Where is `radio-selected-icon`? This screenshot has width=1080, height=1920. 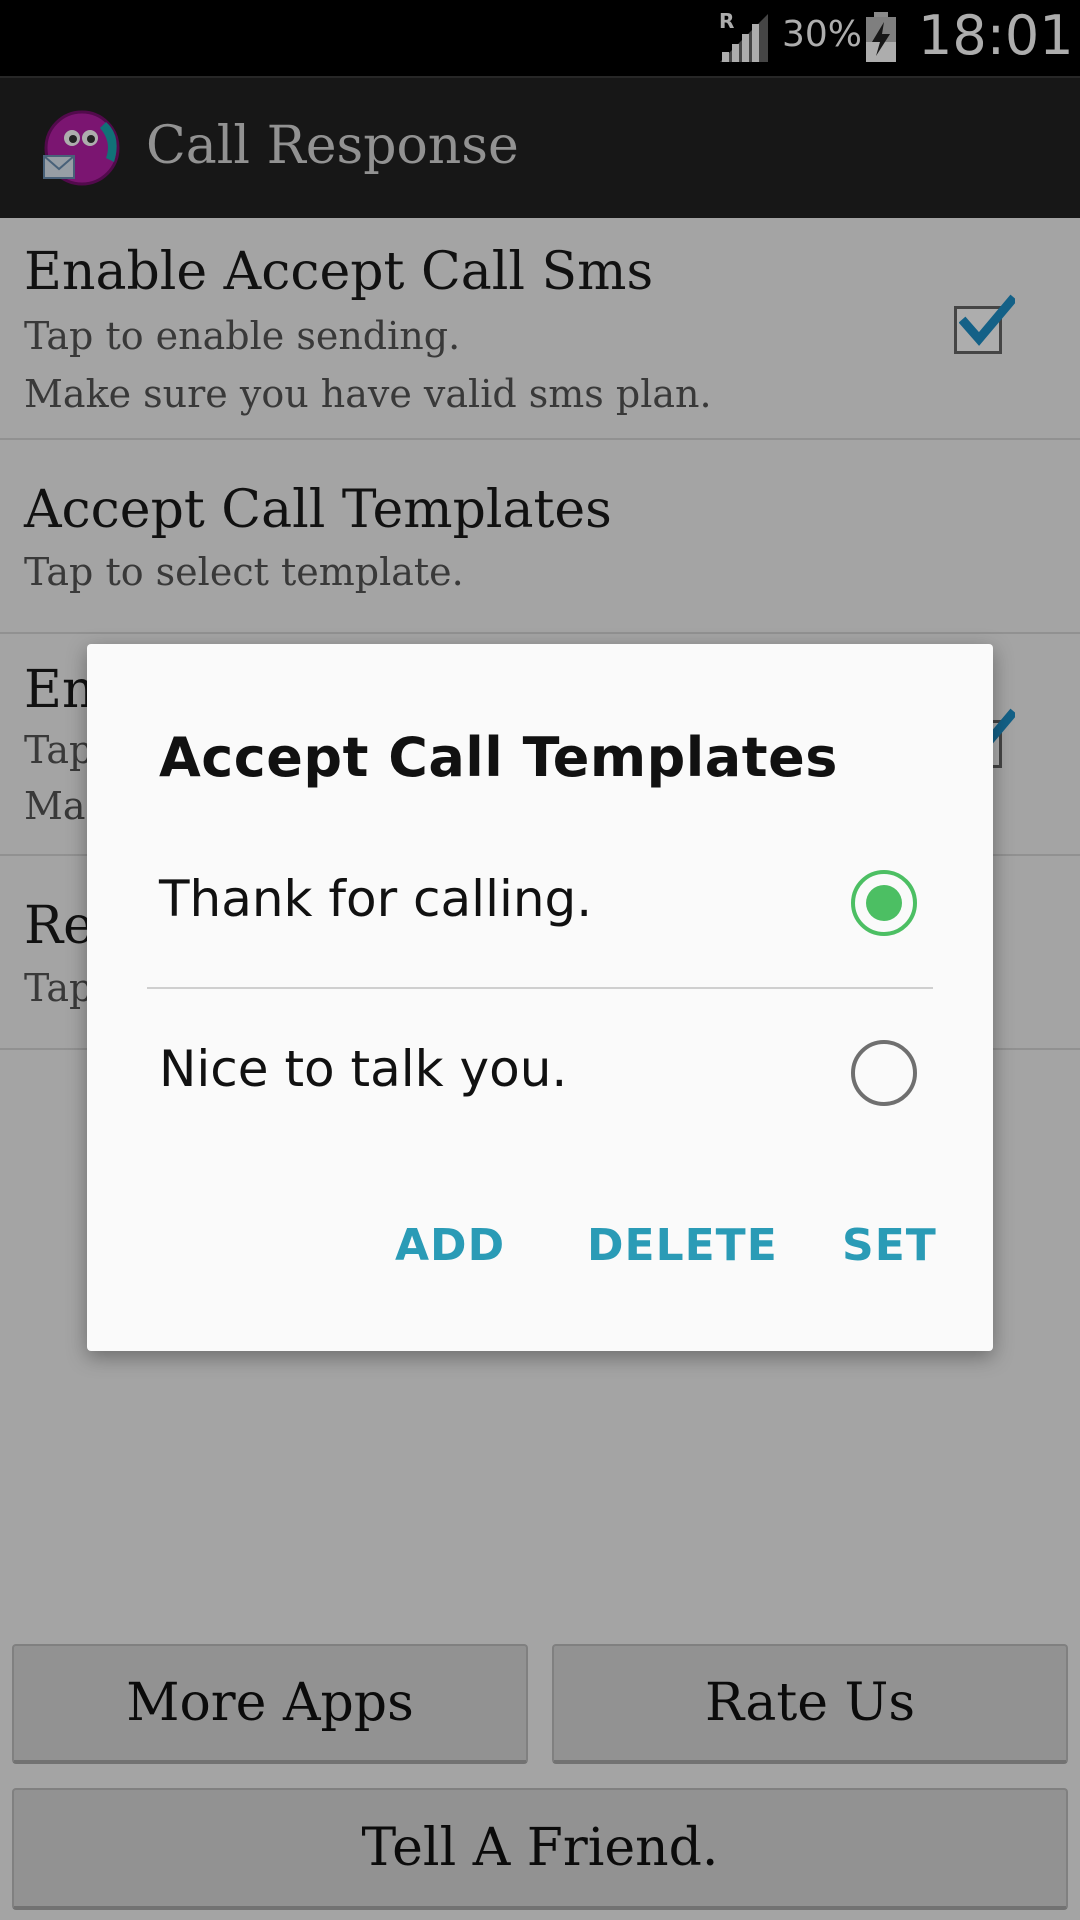
radio-selected-icon is located at coordinates (884, 903).